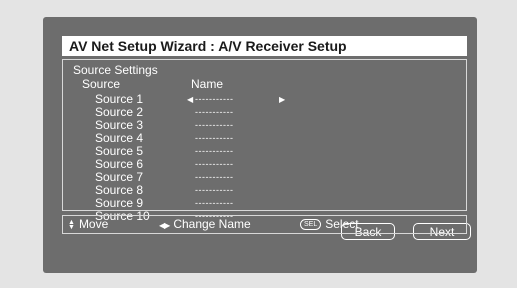 This screenshot has width=517, height=288. Describe the element at coordinates (101, 84) in the screenshot. I see `column-header-source: Source` at that location.